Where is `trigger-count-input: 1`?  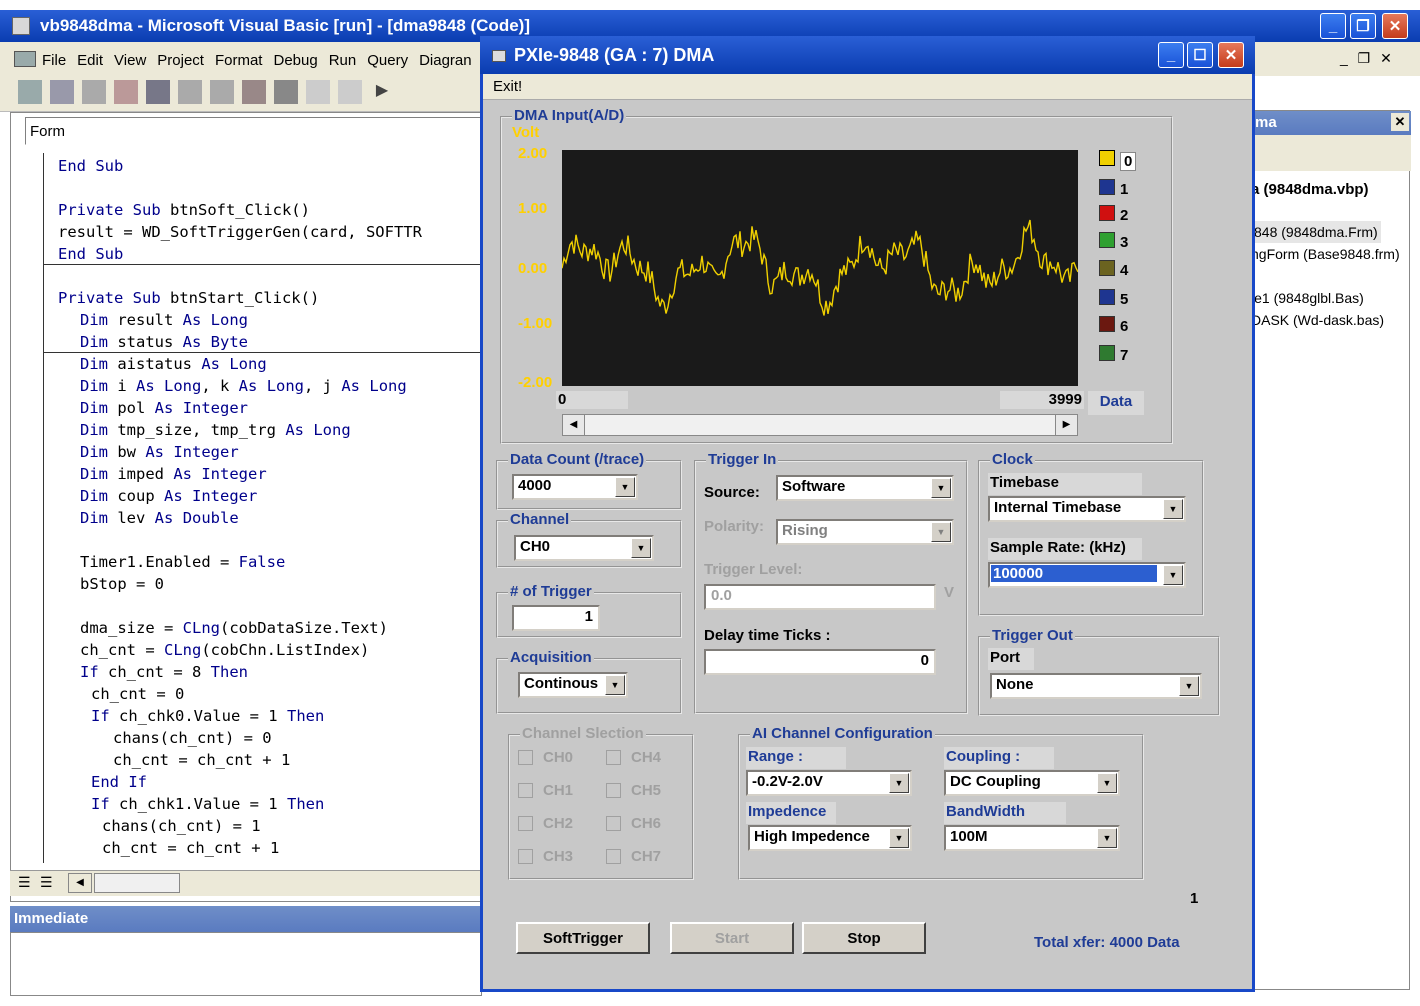
trigger-count-input: 1 is located at coordinates (556, 618).